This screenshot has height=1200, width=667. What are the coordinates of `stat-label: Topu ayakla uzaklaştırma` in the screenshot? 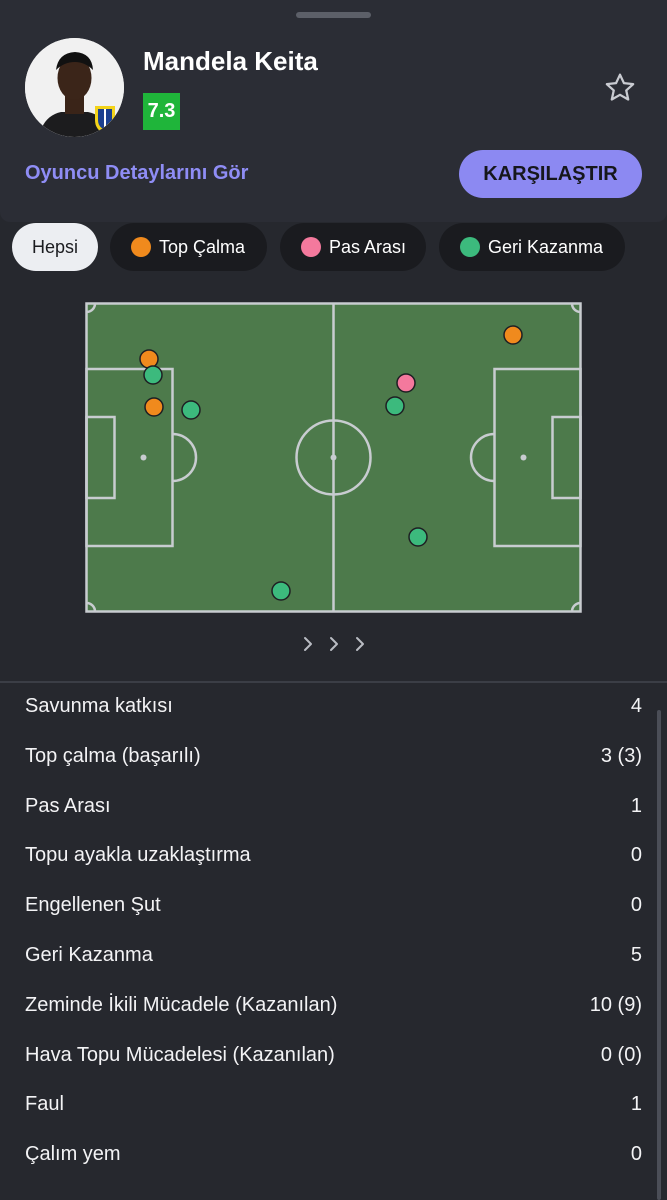 It's located at (138, 855).